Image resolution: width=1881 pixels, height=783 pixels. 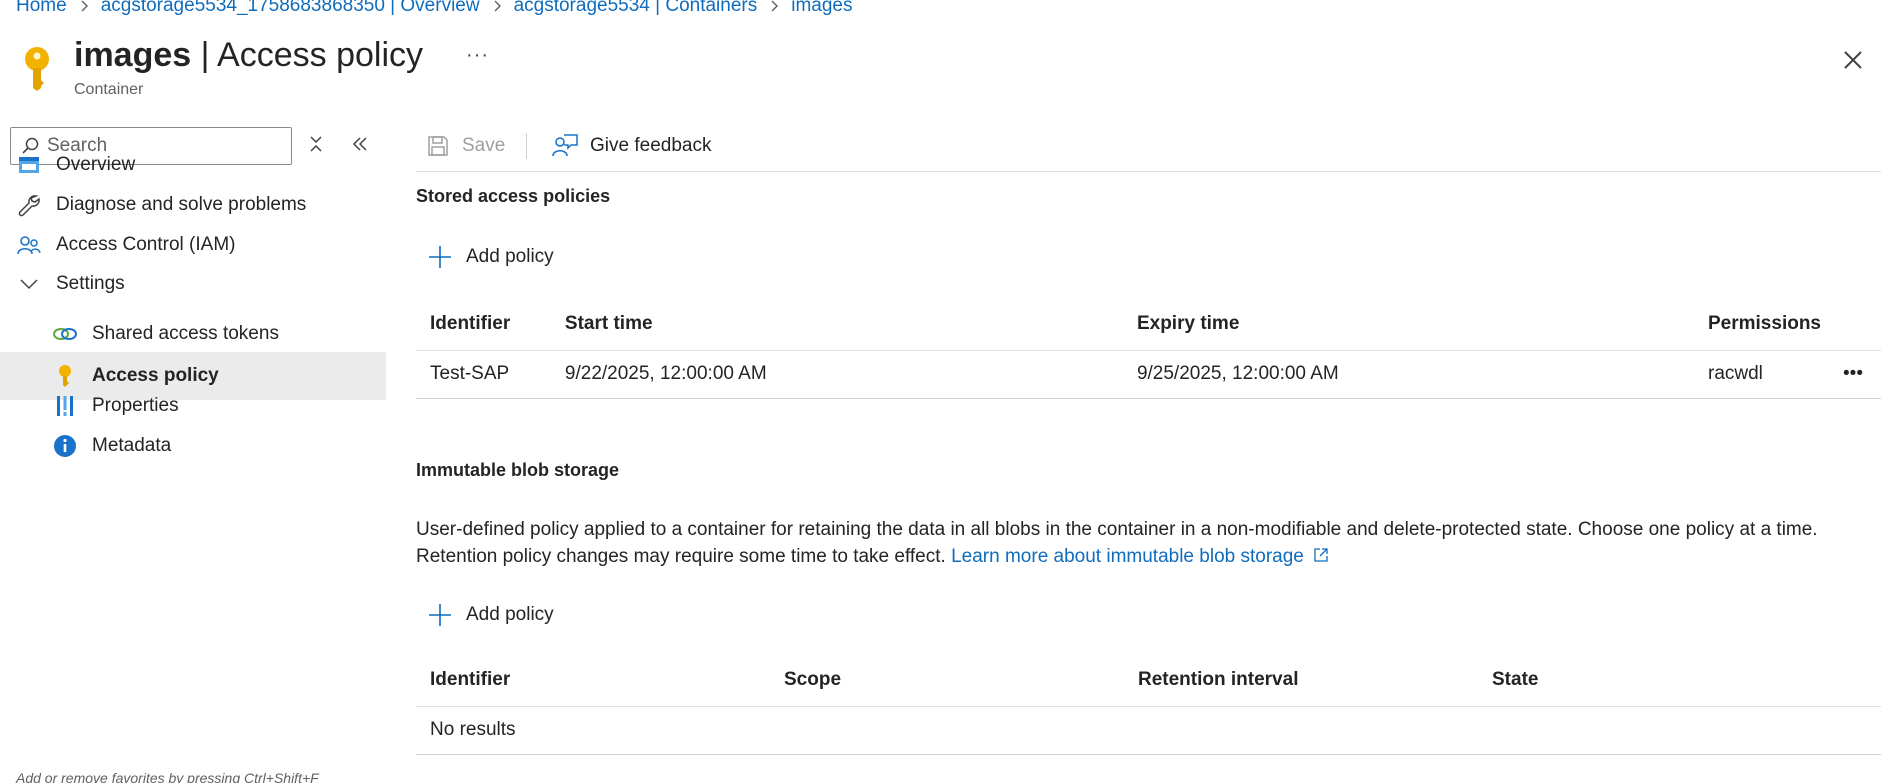 What do you see at coordinates (636, 8) in the screenshot?
I see `breadcrumb-containers: acgstorage5534 | Containers` at bounding box center [636, 8].